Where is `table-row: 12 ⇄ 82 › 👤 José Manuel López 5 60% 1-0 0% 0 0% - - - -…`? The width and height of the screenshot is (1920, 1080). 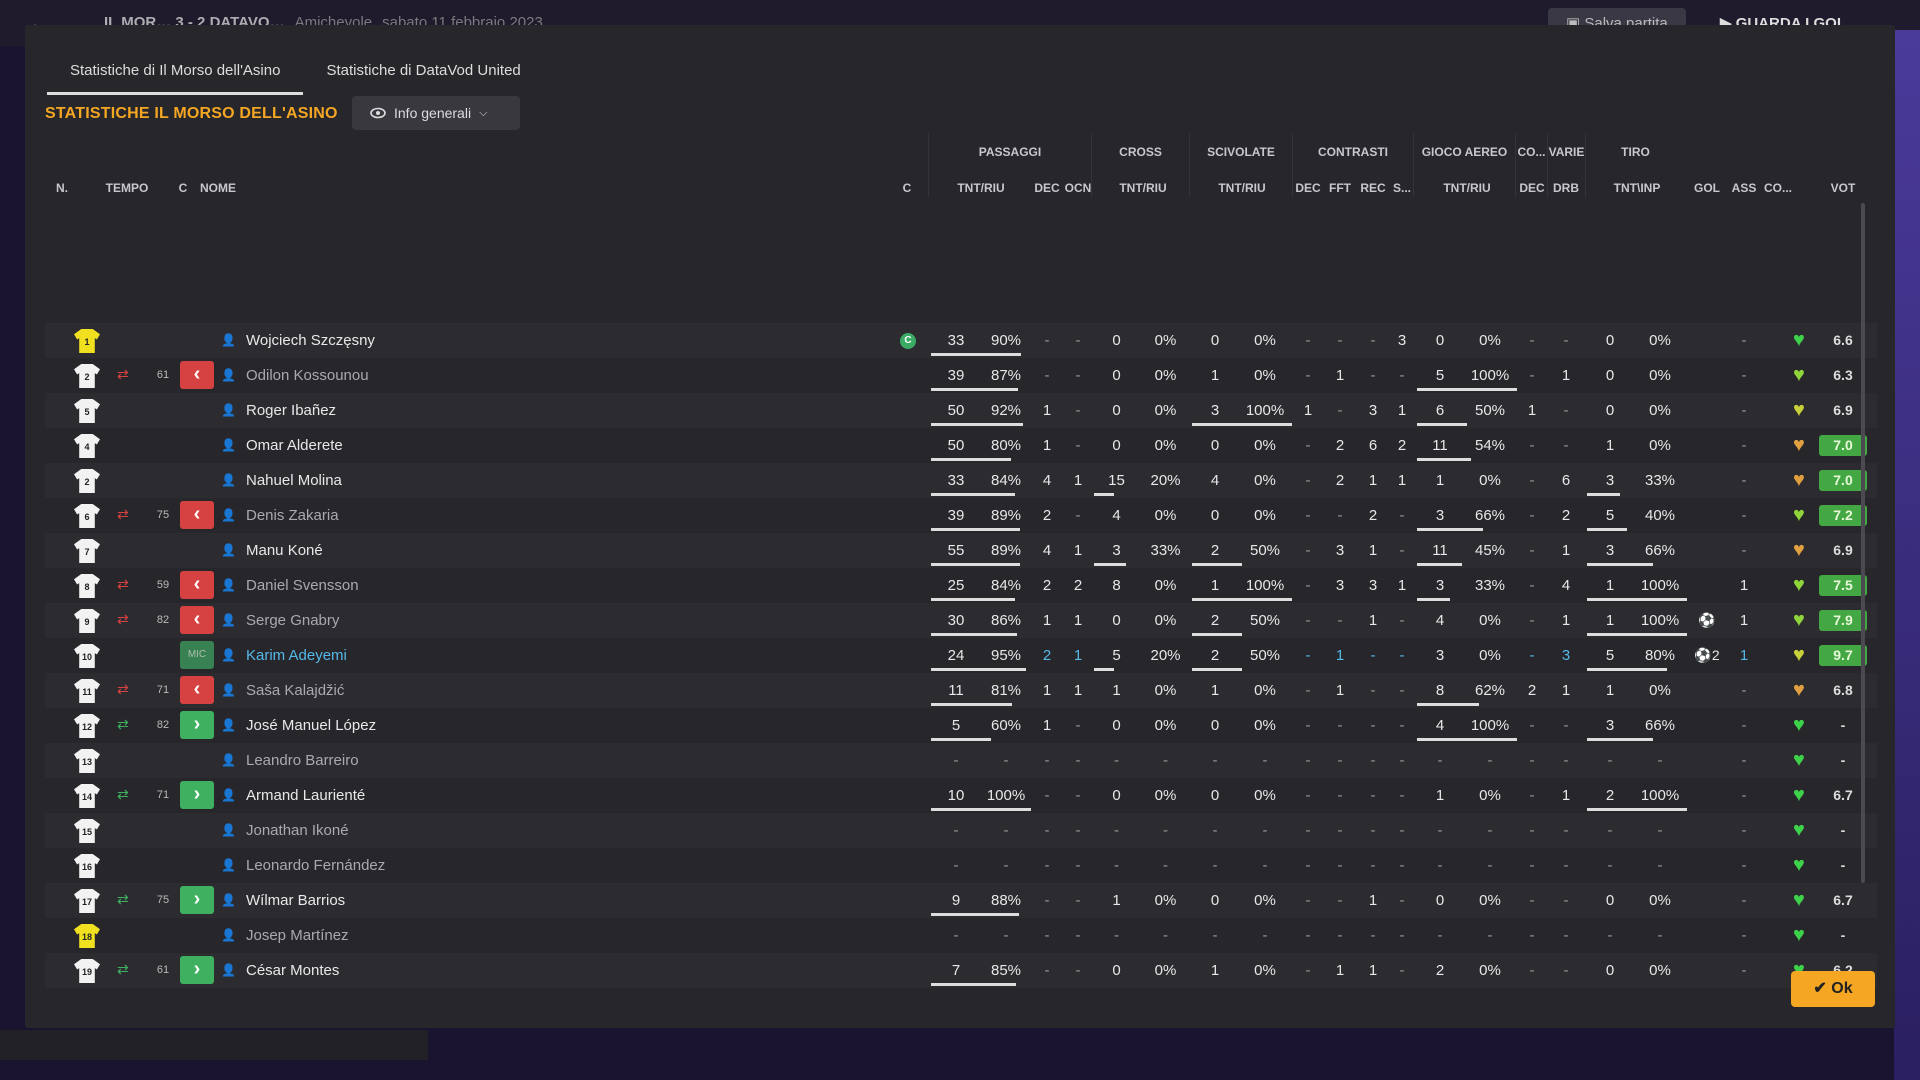
table-row: 12 ⇄ 82 › 👤 José Manuel López 5 60% 1-0 0% 0 0% - - - -… is located at coordinates (961, 725).